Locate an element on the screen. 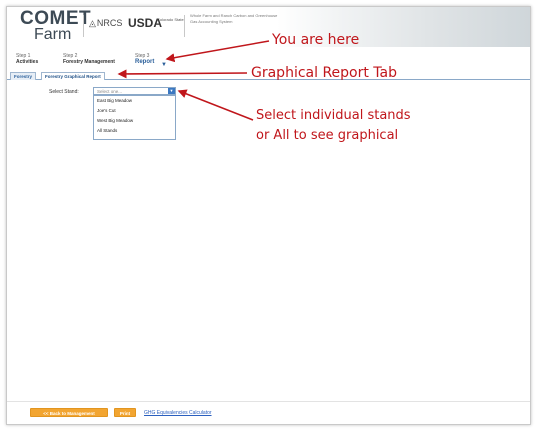  stand-option: West Big Meadow is located at coordinates (115, 120).